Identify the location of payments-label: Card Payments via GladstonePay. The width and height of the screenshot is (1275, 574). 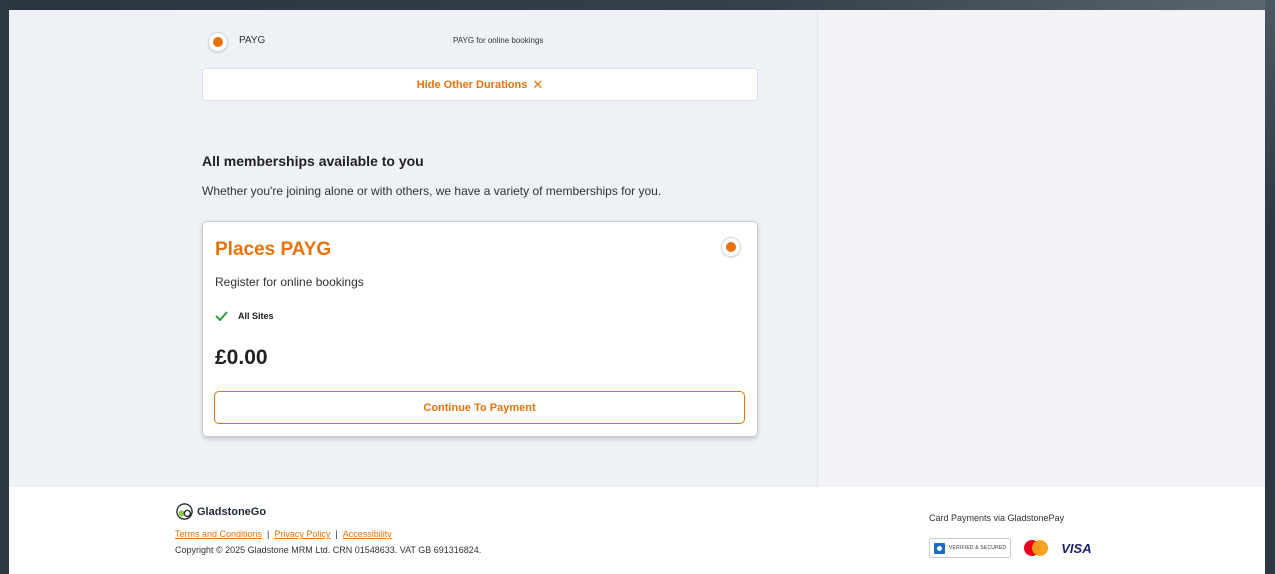
(997, 518).